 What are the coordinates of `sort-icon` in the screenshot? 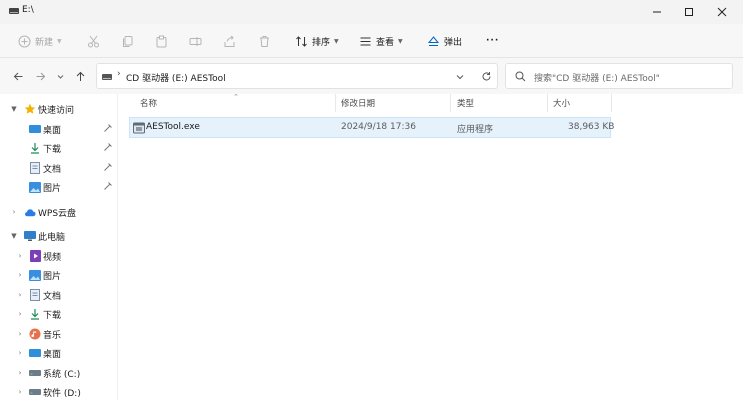 It's located at (301, 41).